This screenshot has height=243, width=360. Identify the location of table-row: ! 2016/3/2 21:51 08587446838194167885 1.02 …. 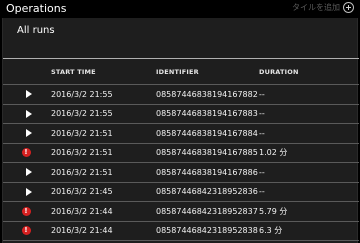
(181, 153).